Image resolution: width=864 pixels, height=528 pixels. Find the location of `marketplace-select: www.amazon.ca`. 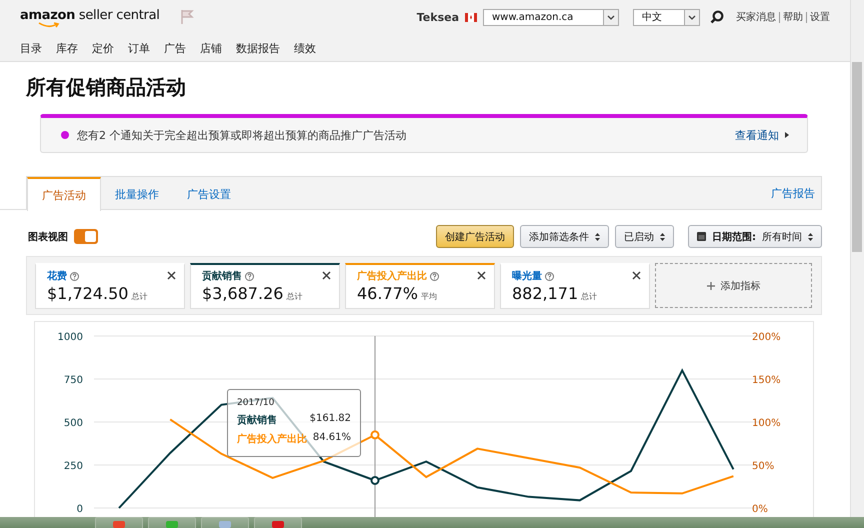

marketplace-select: www.amazon.ca is located at coordinates (551, 17).